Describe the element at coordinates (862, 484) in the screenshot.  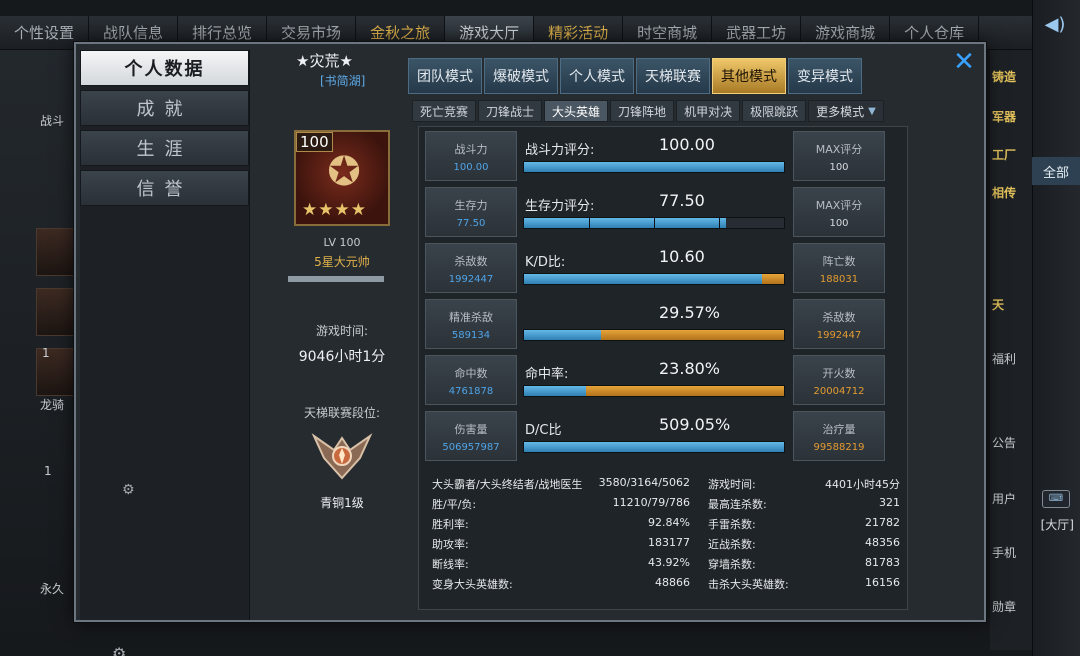
I see `detail-value: 4401小时45分` at that location.